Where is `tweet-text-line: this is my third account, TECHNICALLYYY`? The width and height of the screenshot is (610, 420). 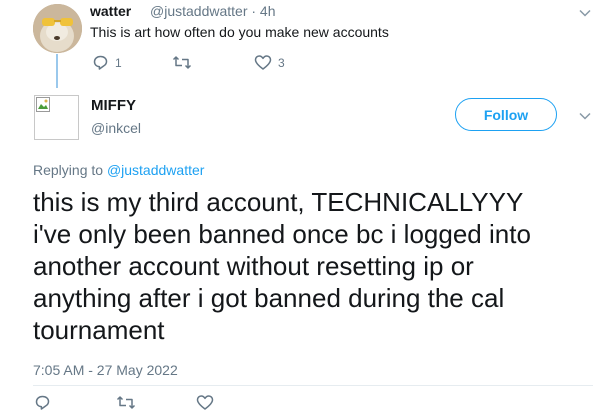
tweet-text-line: this is my third account, TECHNICALLYYY is located at coordinates (278, 202).